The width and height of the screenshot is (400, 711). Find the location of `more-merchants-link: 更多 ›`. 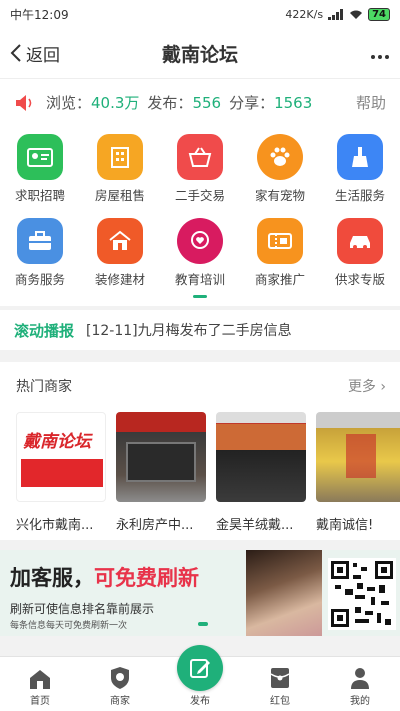

more-merchants-link: 更多 › is located at coordinates (367, 386).